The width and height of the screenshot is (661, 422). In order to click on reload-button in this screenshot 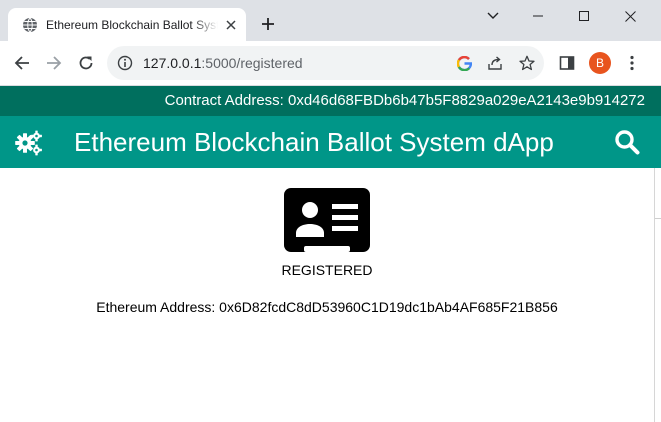, I will do `click(86, 63)`.